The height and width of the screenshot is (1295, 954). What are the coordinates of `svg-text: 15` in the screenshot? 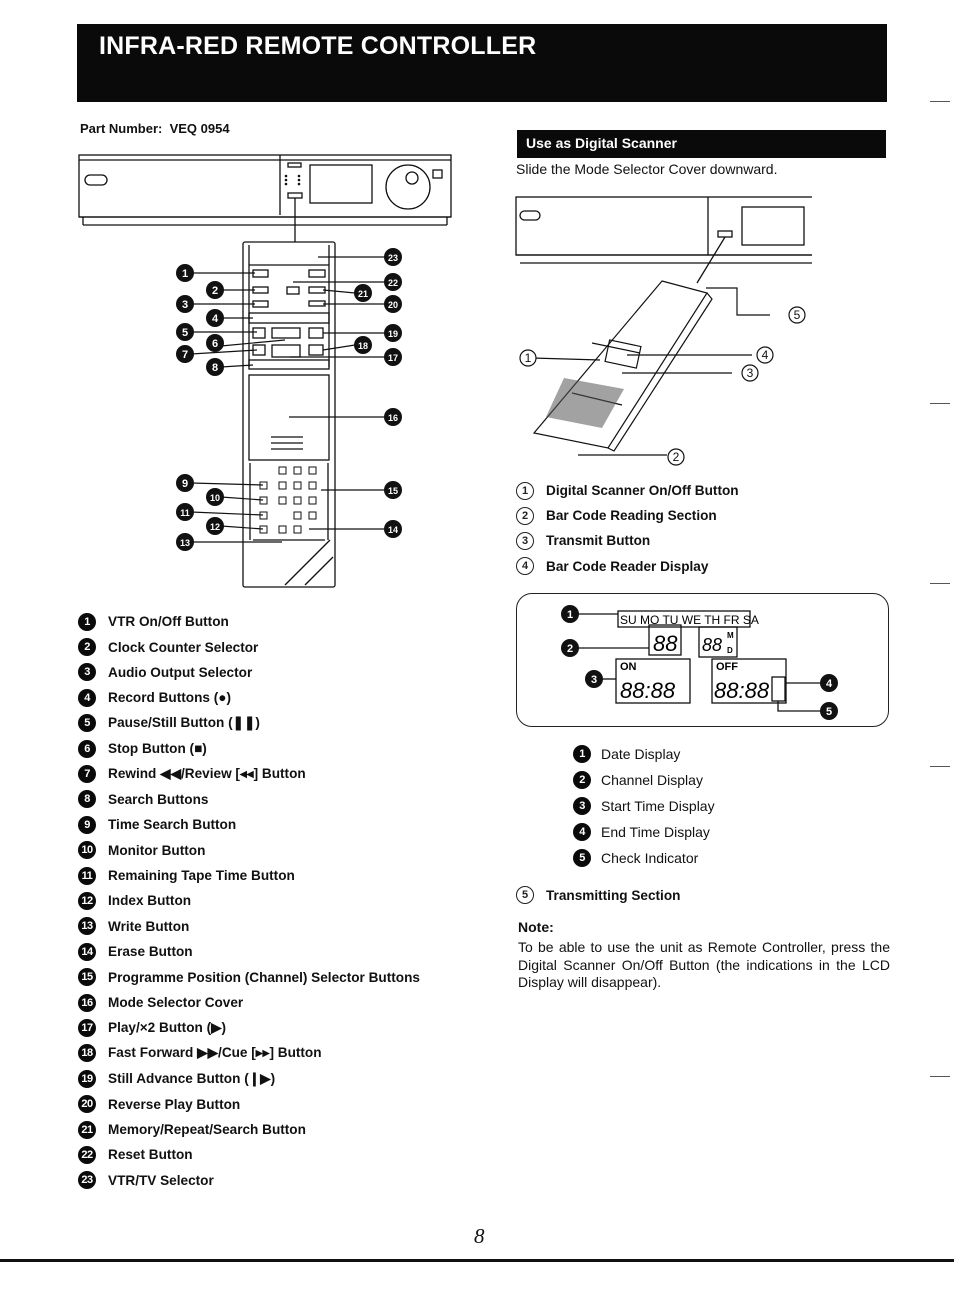 It's located at (393, 491).